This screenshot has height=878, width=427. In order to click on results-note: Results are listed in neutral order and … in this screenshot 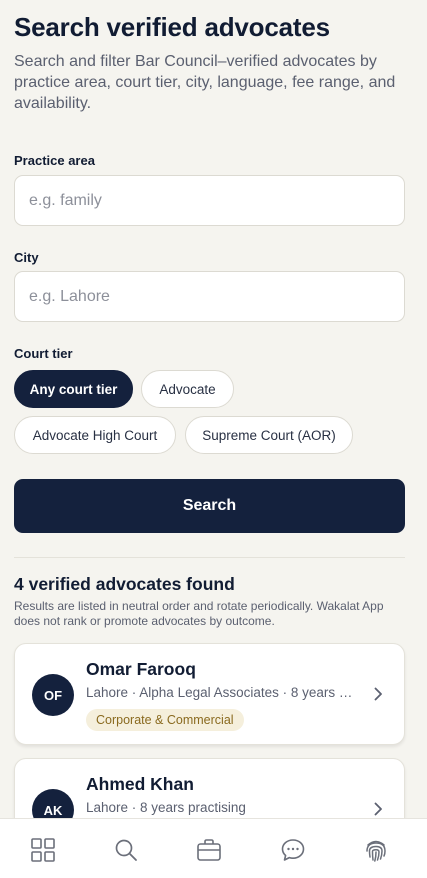, I will do `click(199, 613)`.